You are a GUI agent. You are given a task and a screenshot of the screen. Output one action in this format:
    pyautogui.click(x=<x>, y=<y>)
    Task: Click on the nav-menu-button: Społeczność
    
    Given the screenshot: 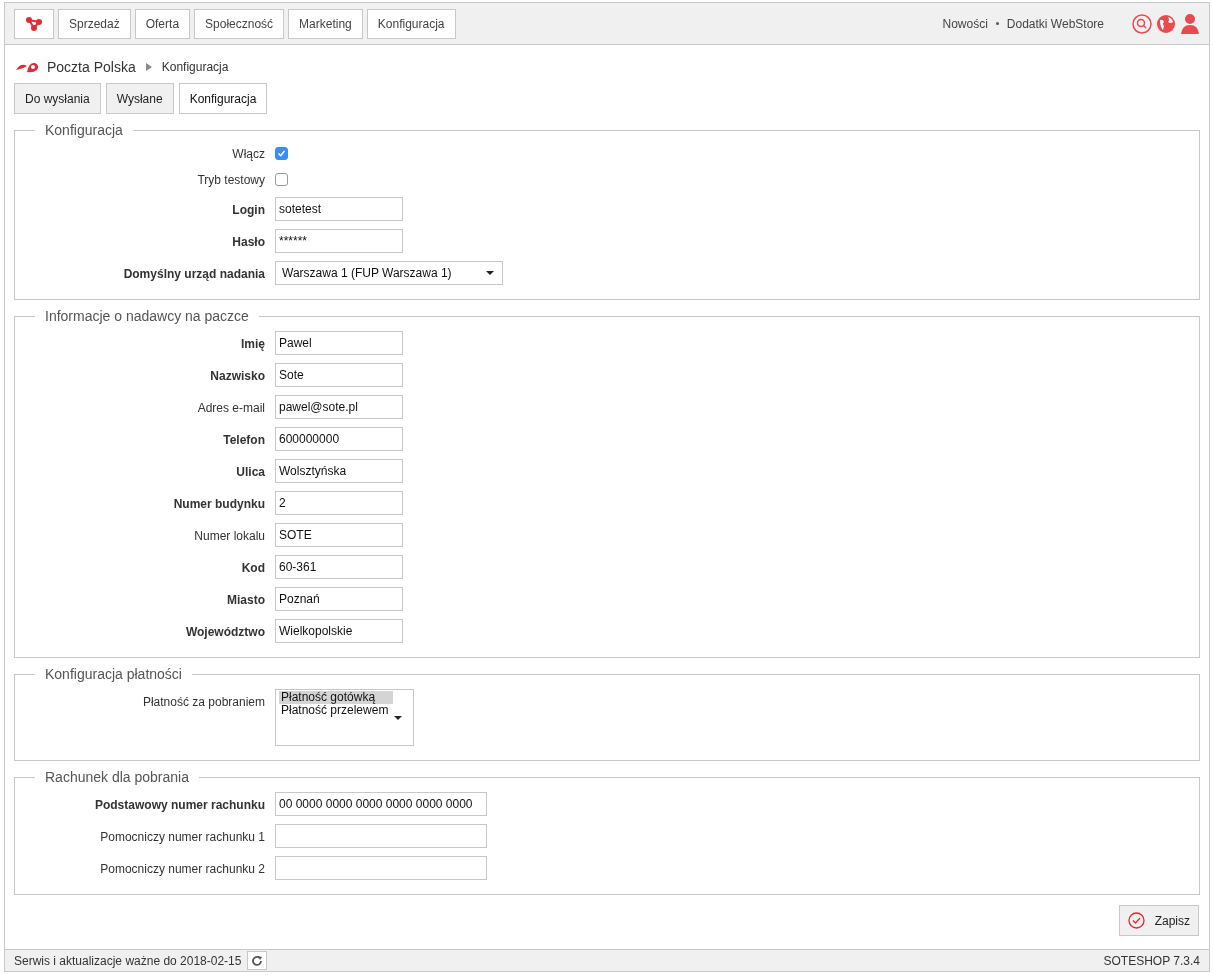 What is the action you would take?
    pyautogui.click(x=239, y=23)
    